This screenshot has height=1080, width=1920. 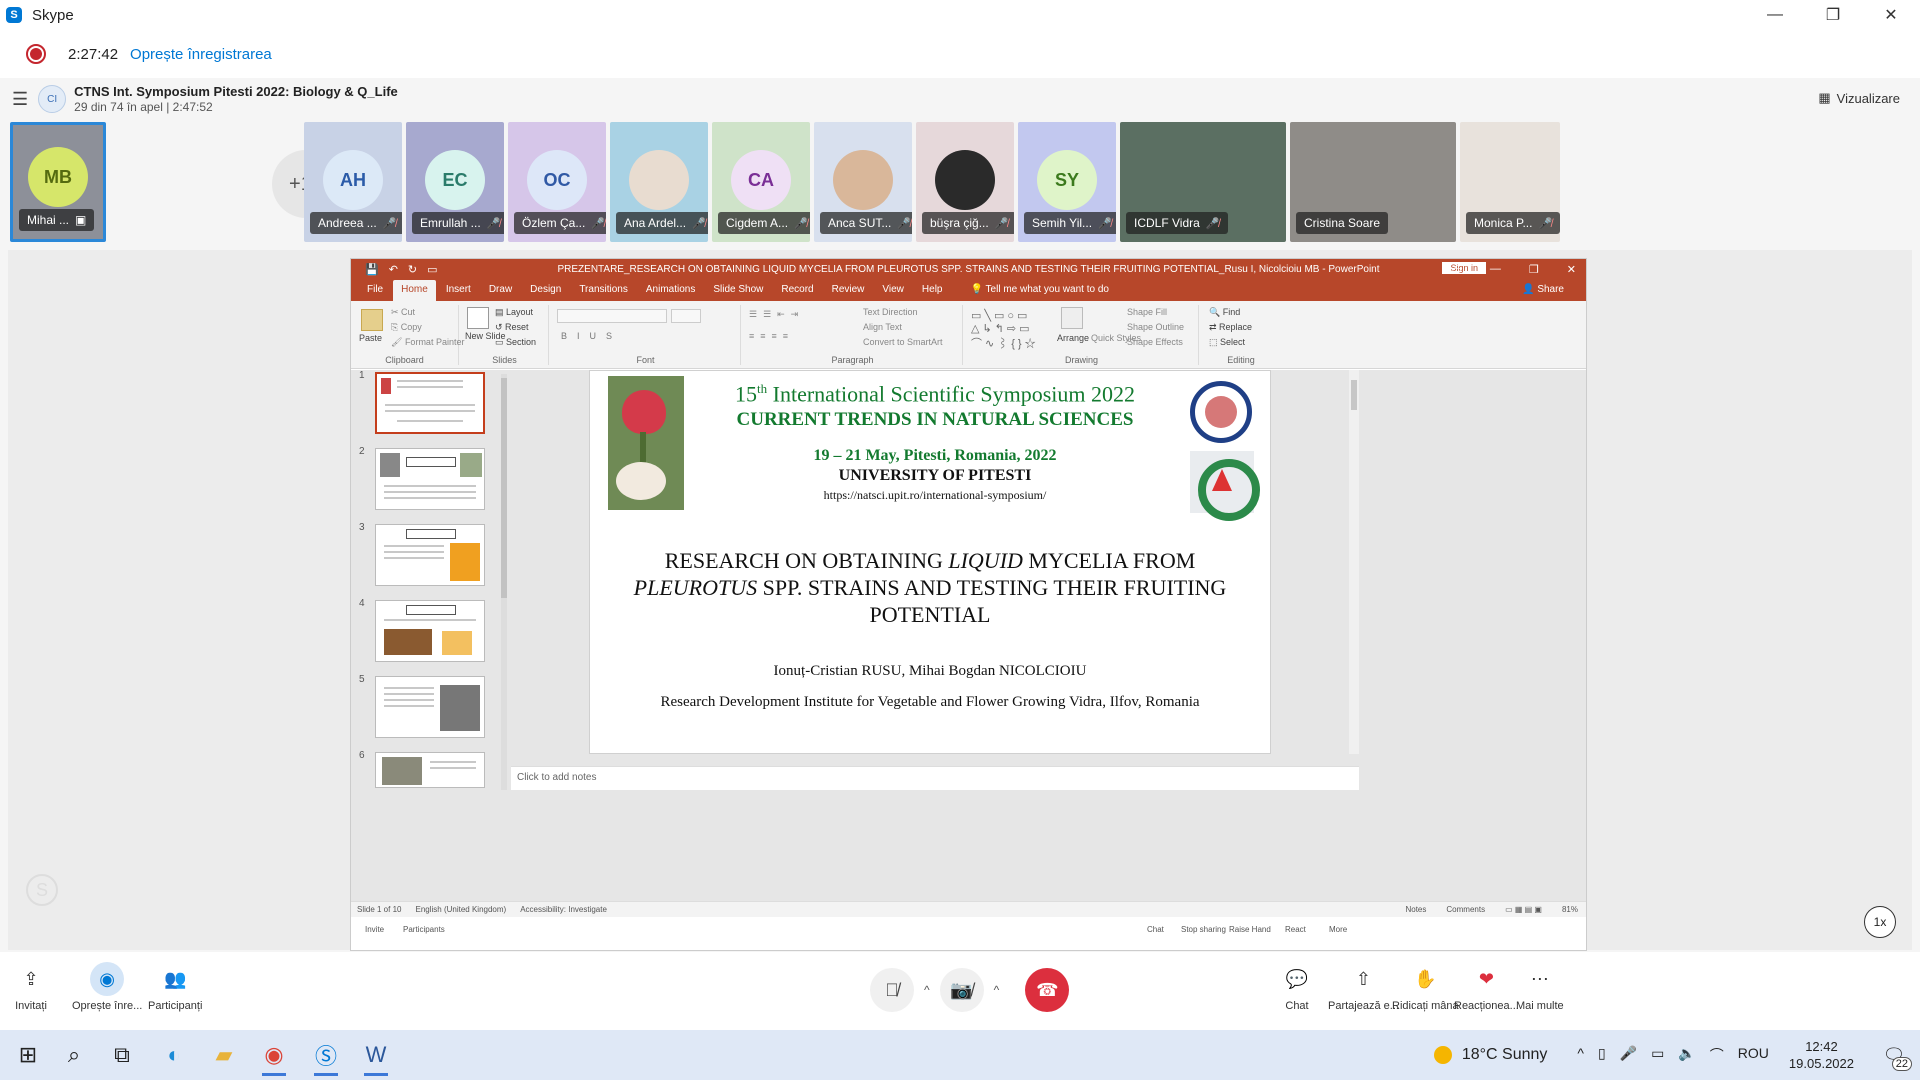 I want to click on align-buttons: ≡≡≡≡, so click(x=771, y=336).